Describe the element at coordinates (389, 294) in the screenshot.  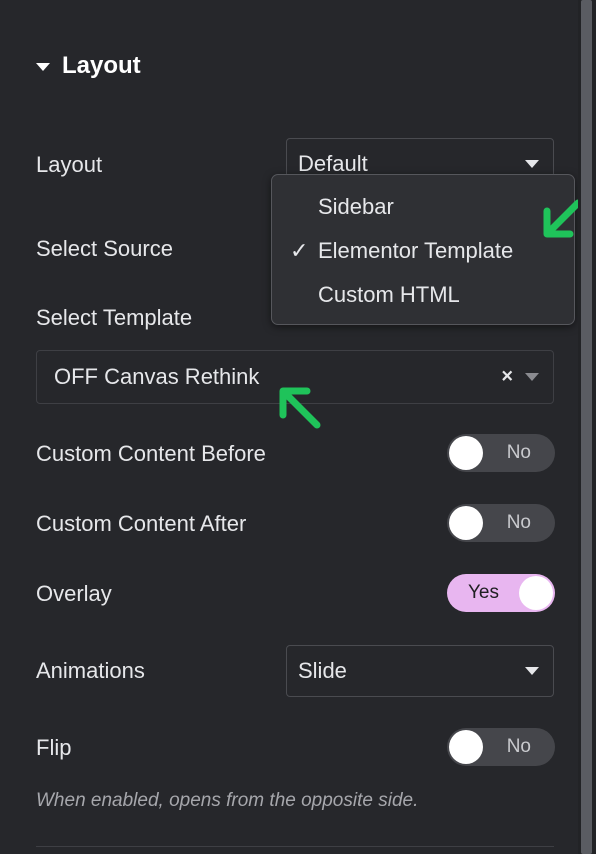
I see `menu-item-label: Custom HTML` at that location.